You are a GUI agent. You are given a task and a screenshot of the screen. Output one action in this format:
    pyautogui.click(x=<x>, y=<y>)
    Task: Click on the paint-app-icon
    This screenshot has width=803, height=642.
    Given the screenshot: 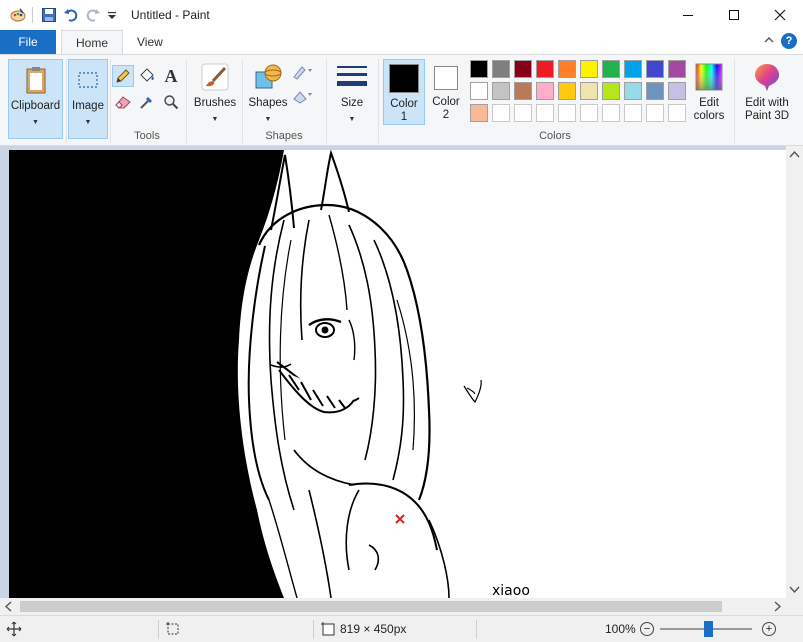 What is the action you would take?
    pyautogui.click(x=18, y=15)
    